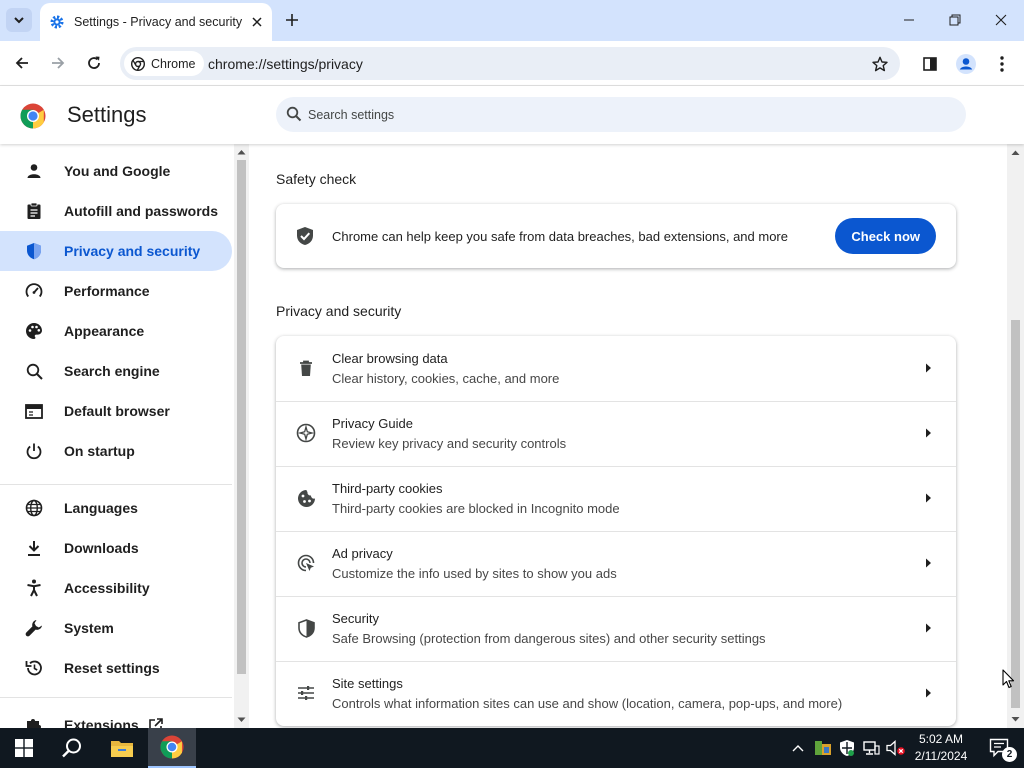 The height and width of the screenshot is (768, 1024). I want to click on clipboard-icon, so click(34, 211).